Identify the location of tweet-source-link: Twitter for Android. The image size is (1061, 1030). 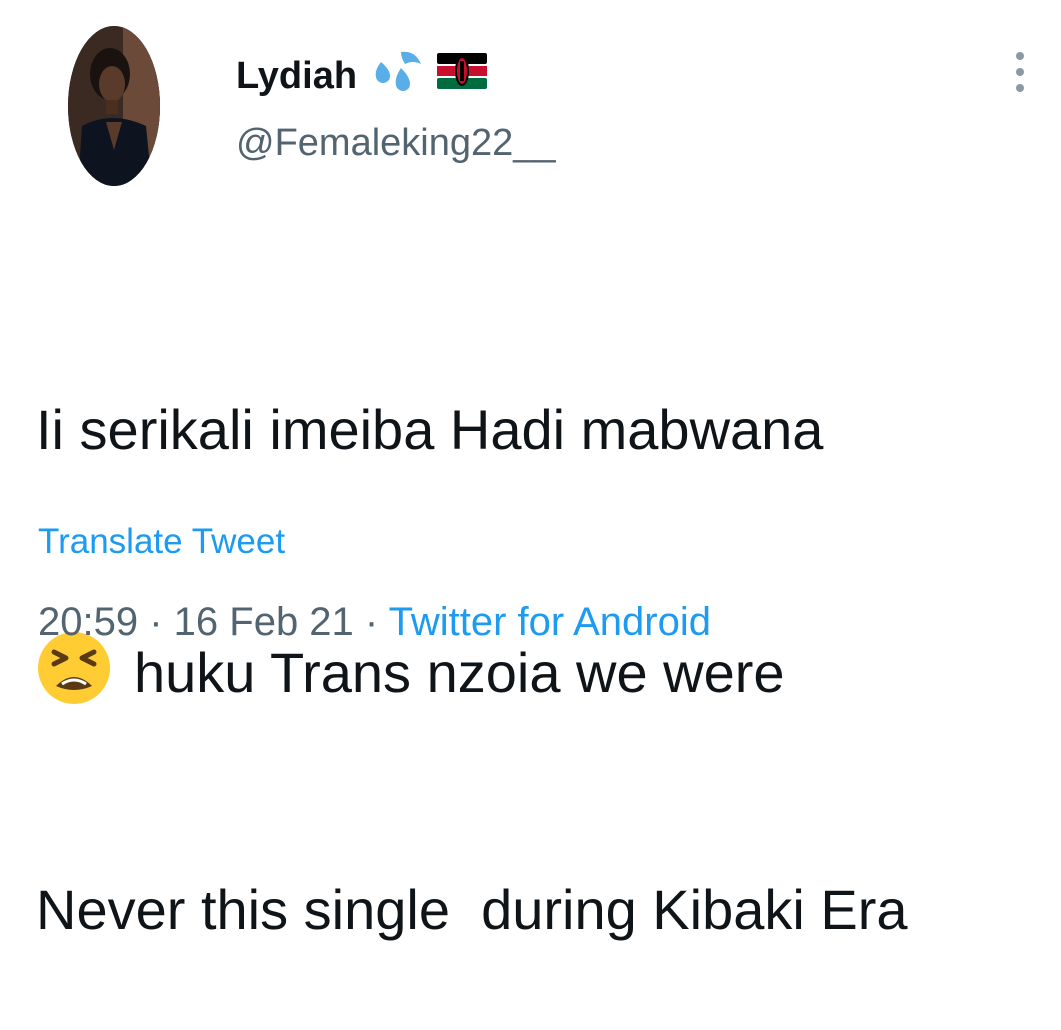
(550, 622).